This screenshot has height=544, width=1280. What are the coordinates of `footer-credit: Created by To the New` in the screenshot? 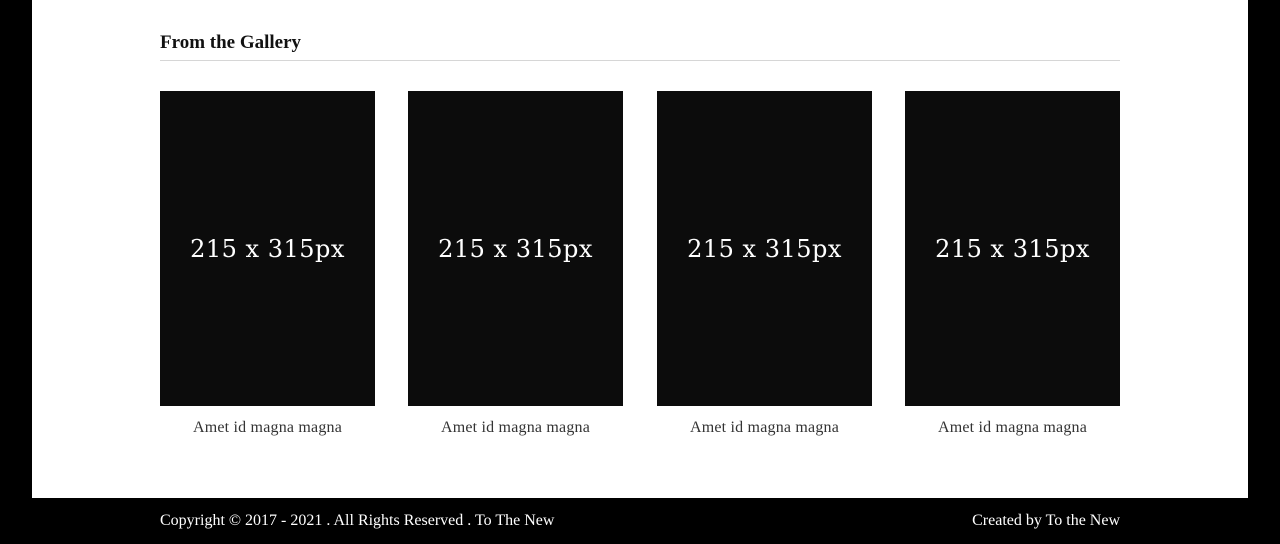 It's located at (1046, 520).